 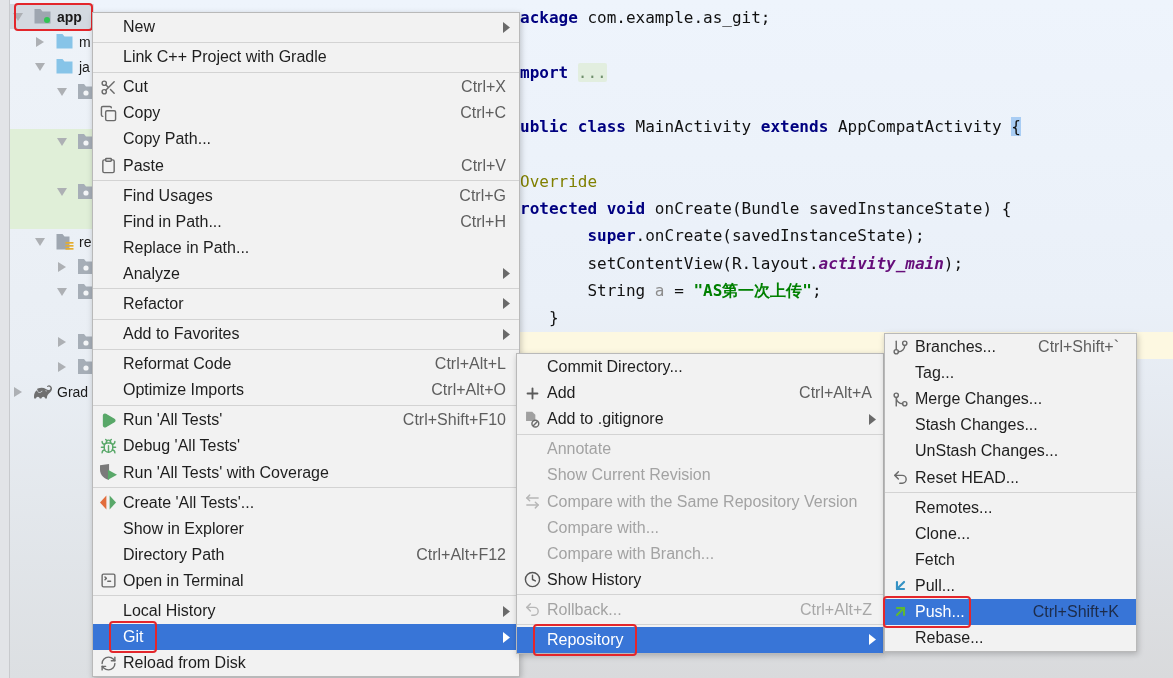 I want to click on menu-item: Cut Ctrl+X, so click(x=306, y=87).